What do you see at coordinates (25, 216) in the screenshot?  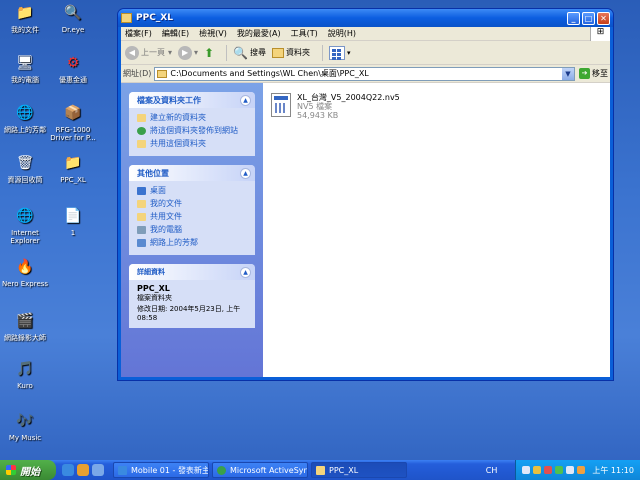 I see `ie-icon: 🌐` at bounding box center [25, 216].